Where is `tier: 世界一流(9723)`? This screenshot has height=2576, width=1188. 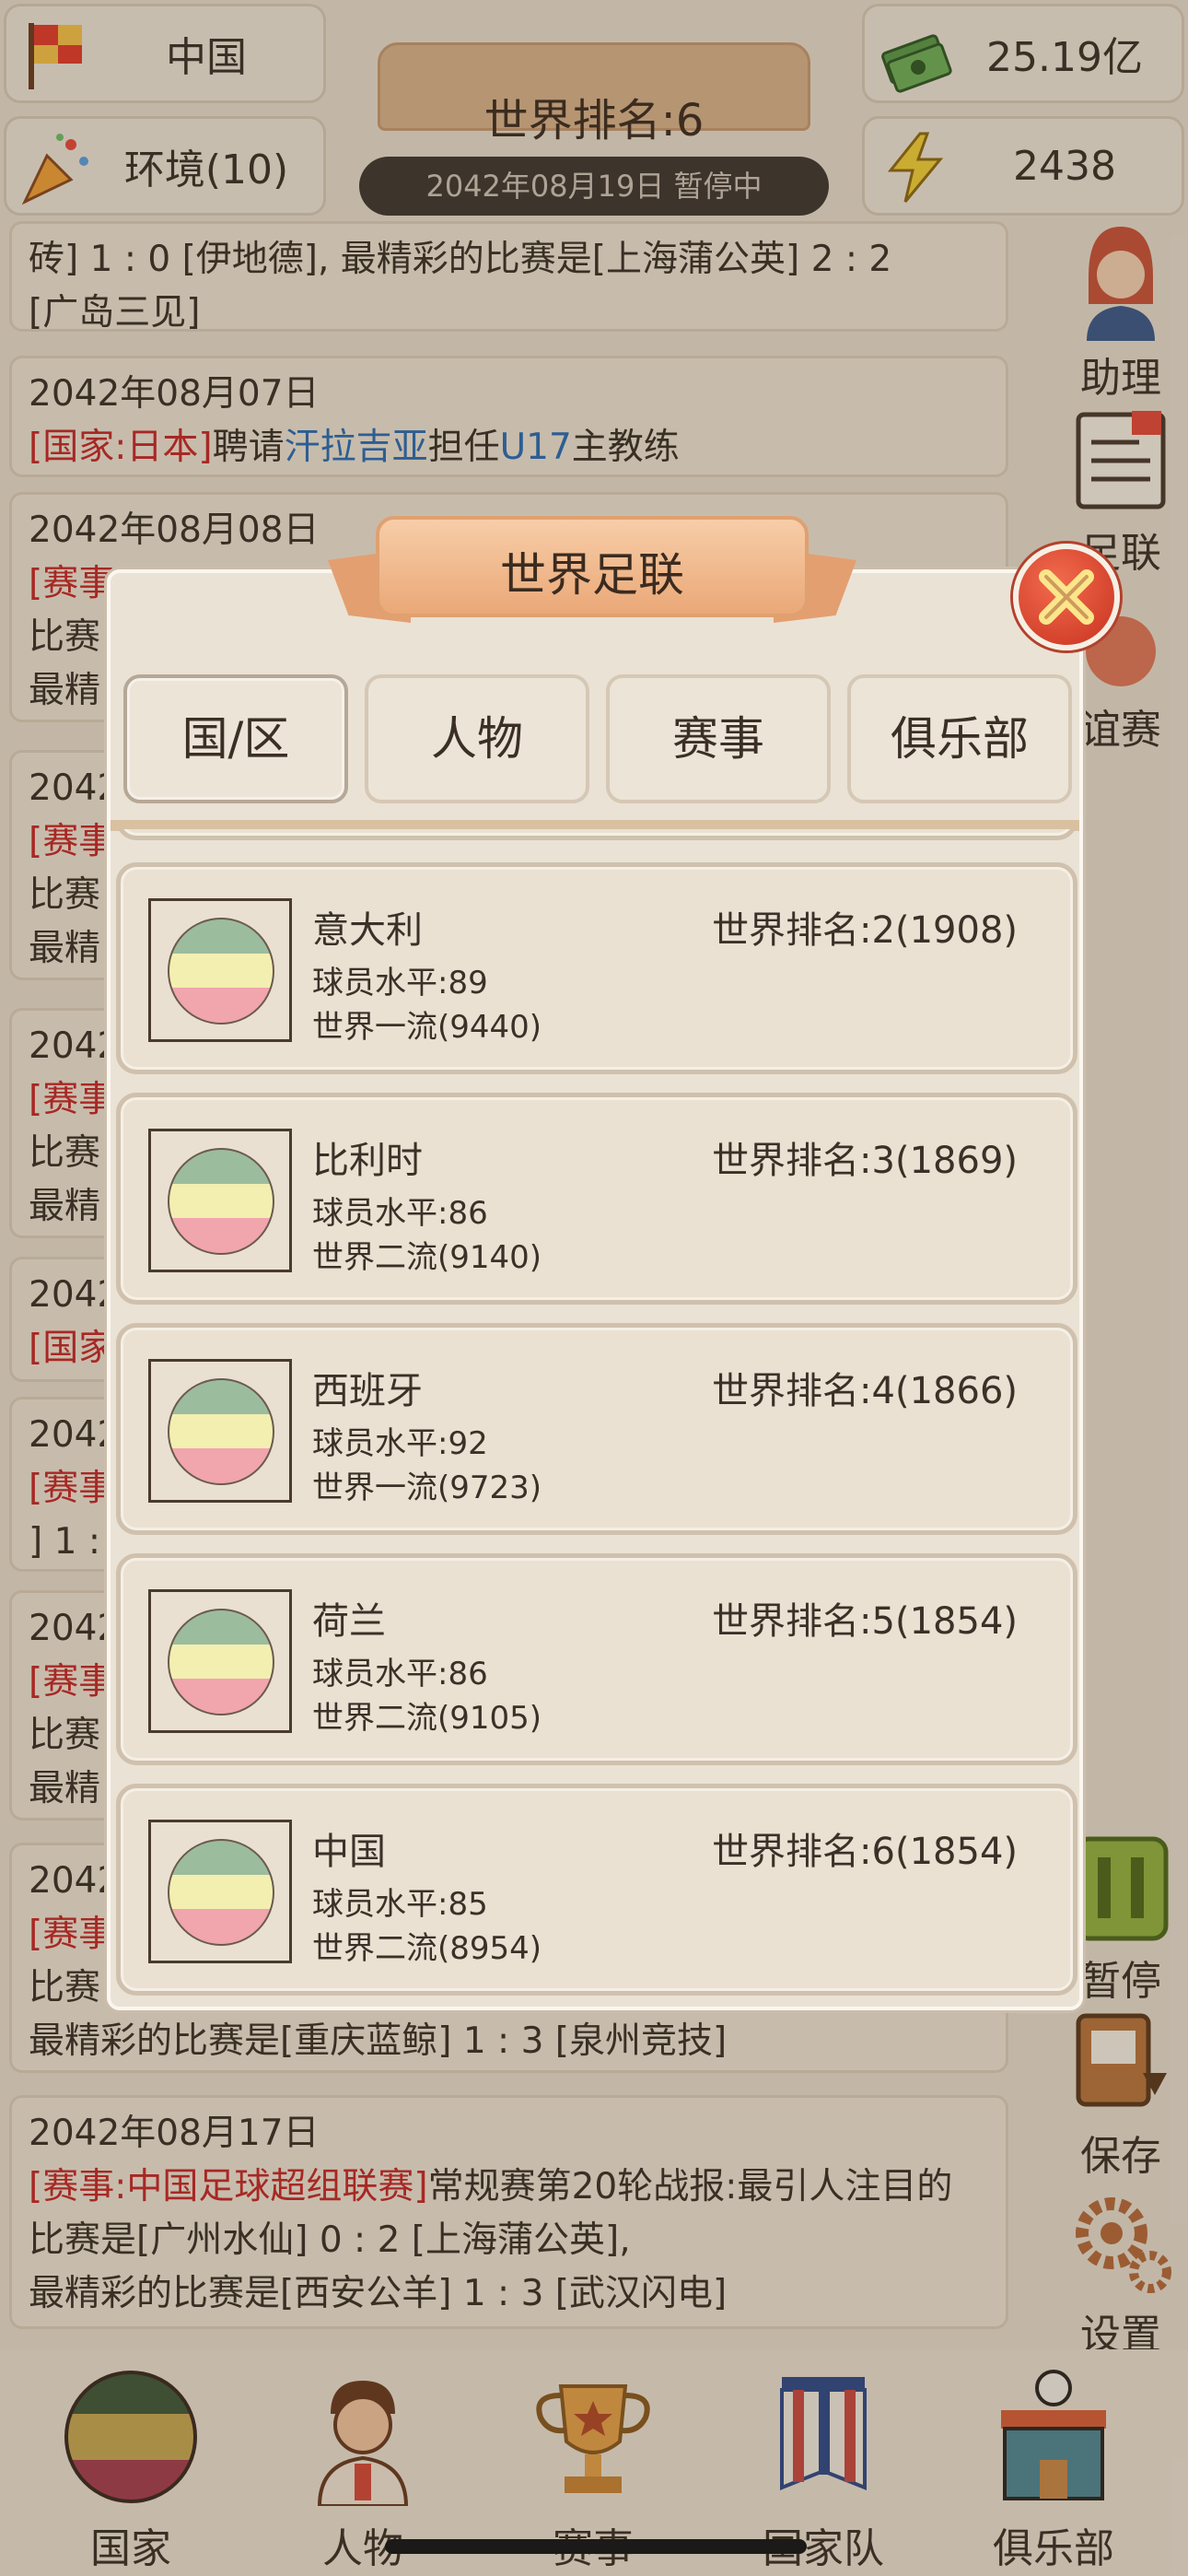
tier: 世界一流(9723) is located at coordinates (427, 1487).